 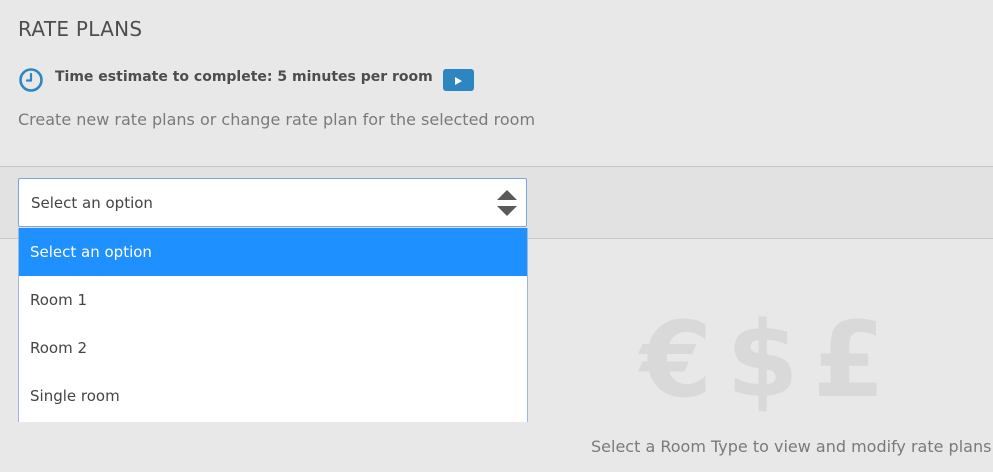 I want to click on dropdown-option-room-1: Room 1, so click(x=273, y=300).